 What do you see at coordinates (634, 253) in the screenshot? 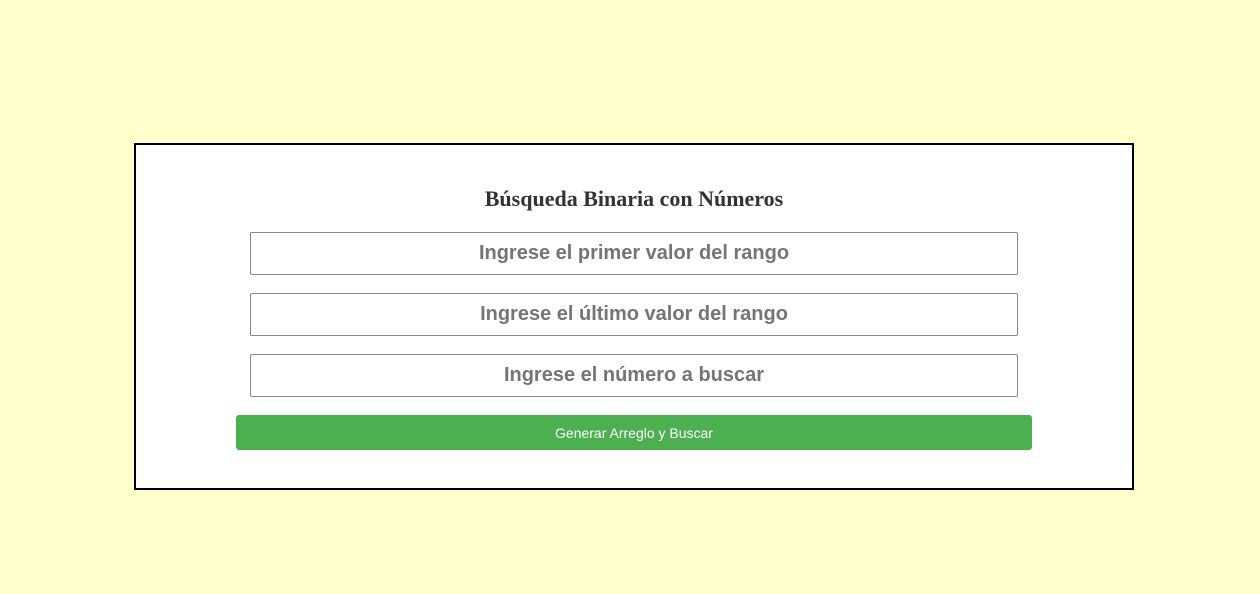
I see `first-range-value-input` at bounding box center [634, 253].